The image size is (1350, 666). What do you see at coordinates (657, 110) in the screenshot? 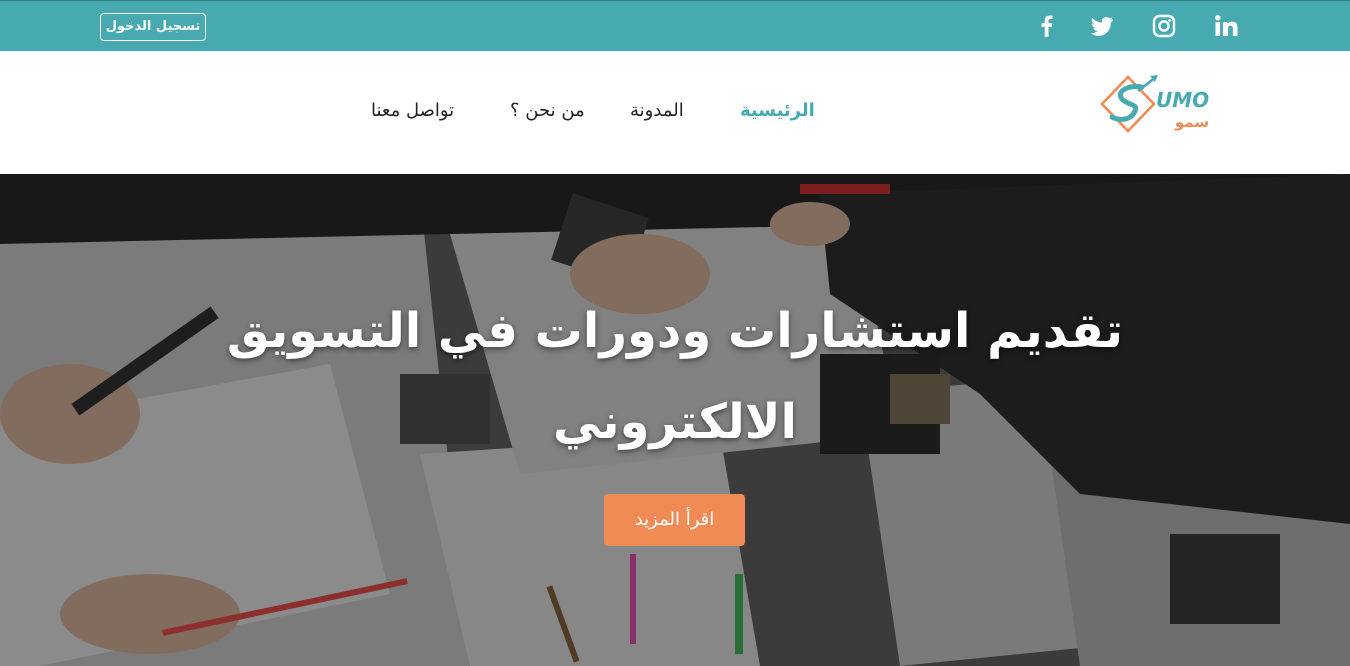
I see `nav-item-blog: المدونة` at bounding box center [657, 110].